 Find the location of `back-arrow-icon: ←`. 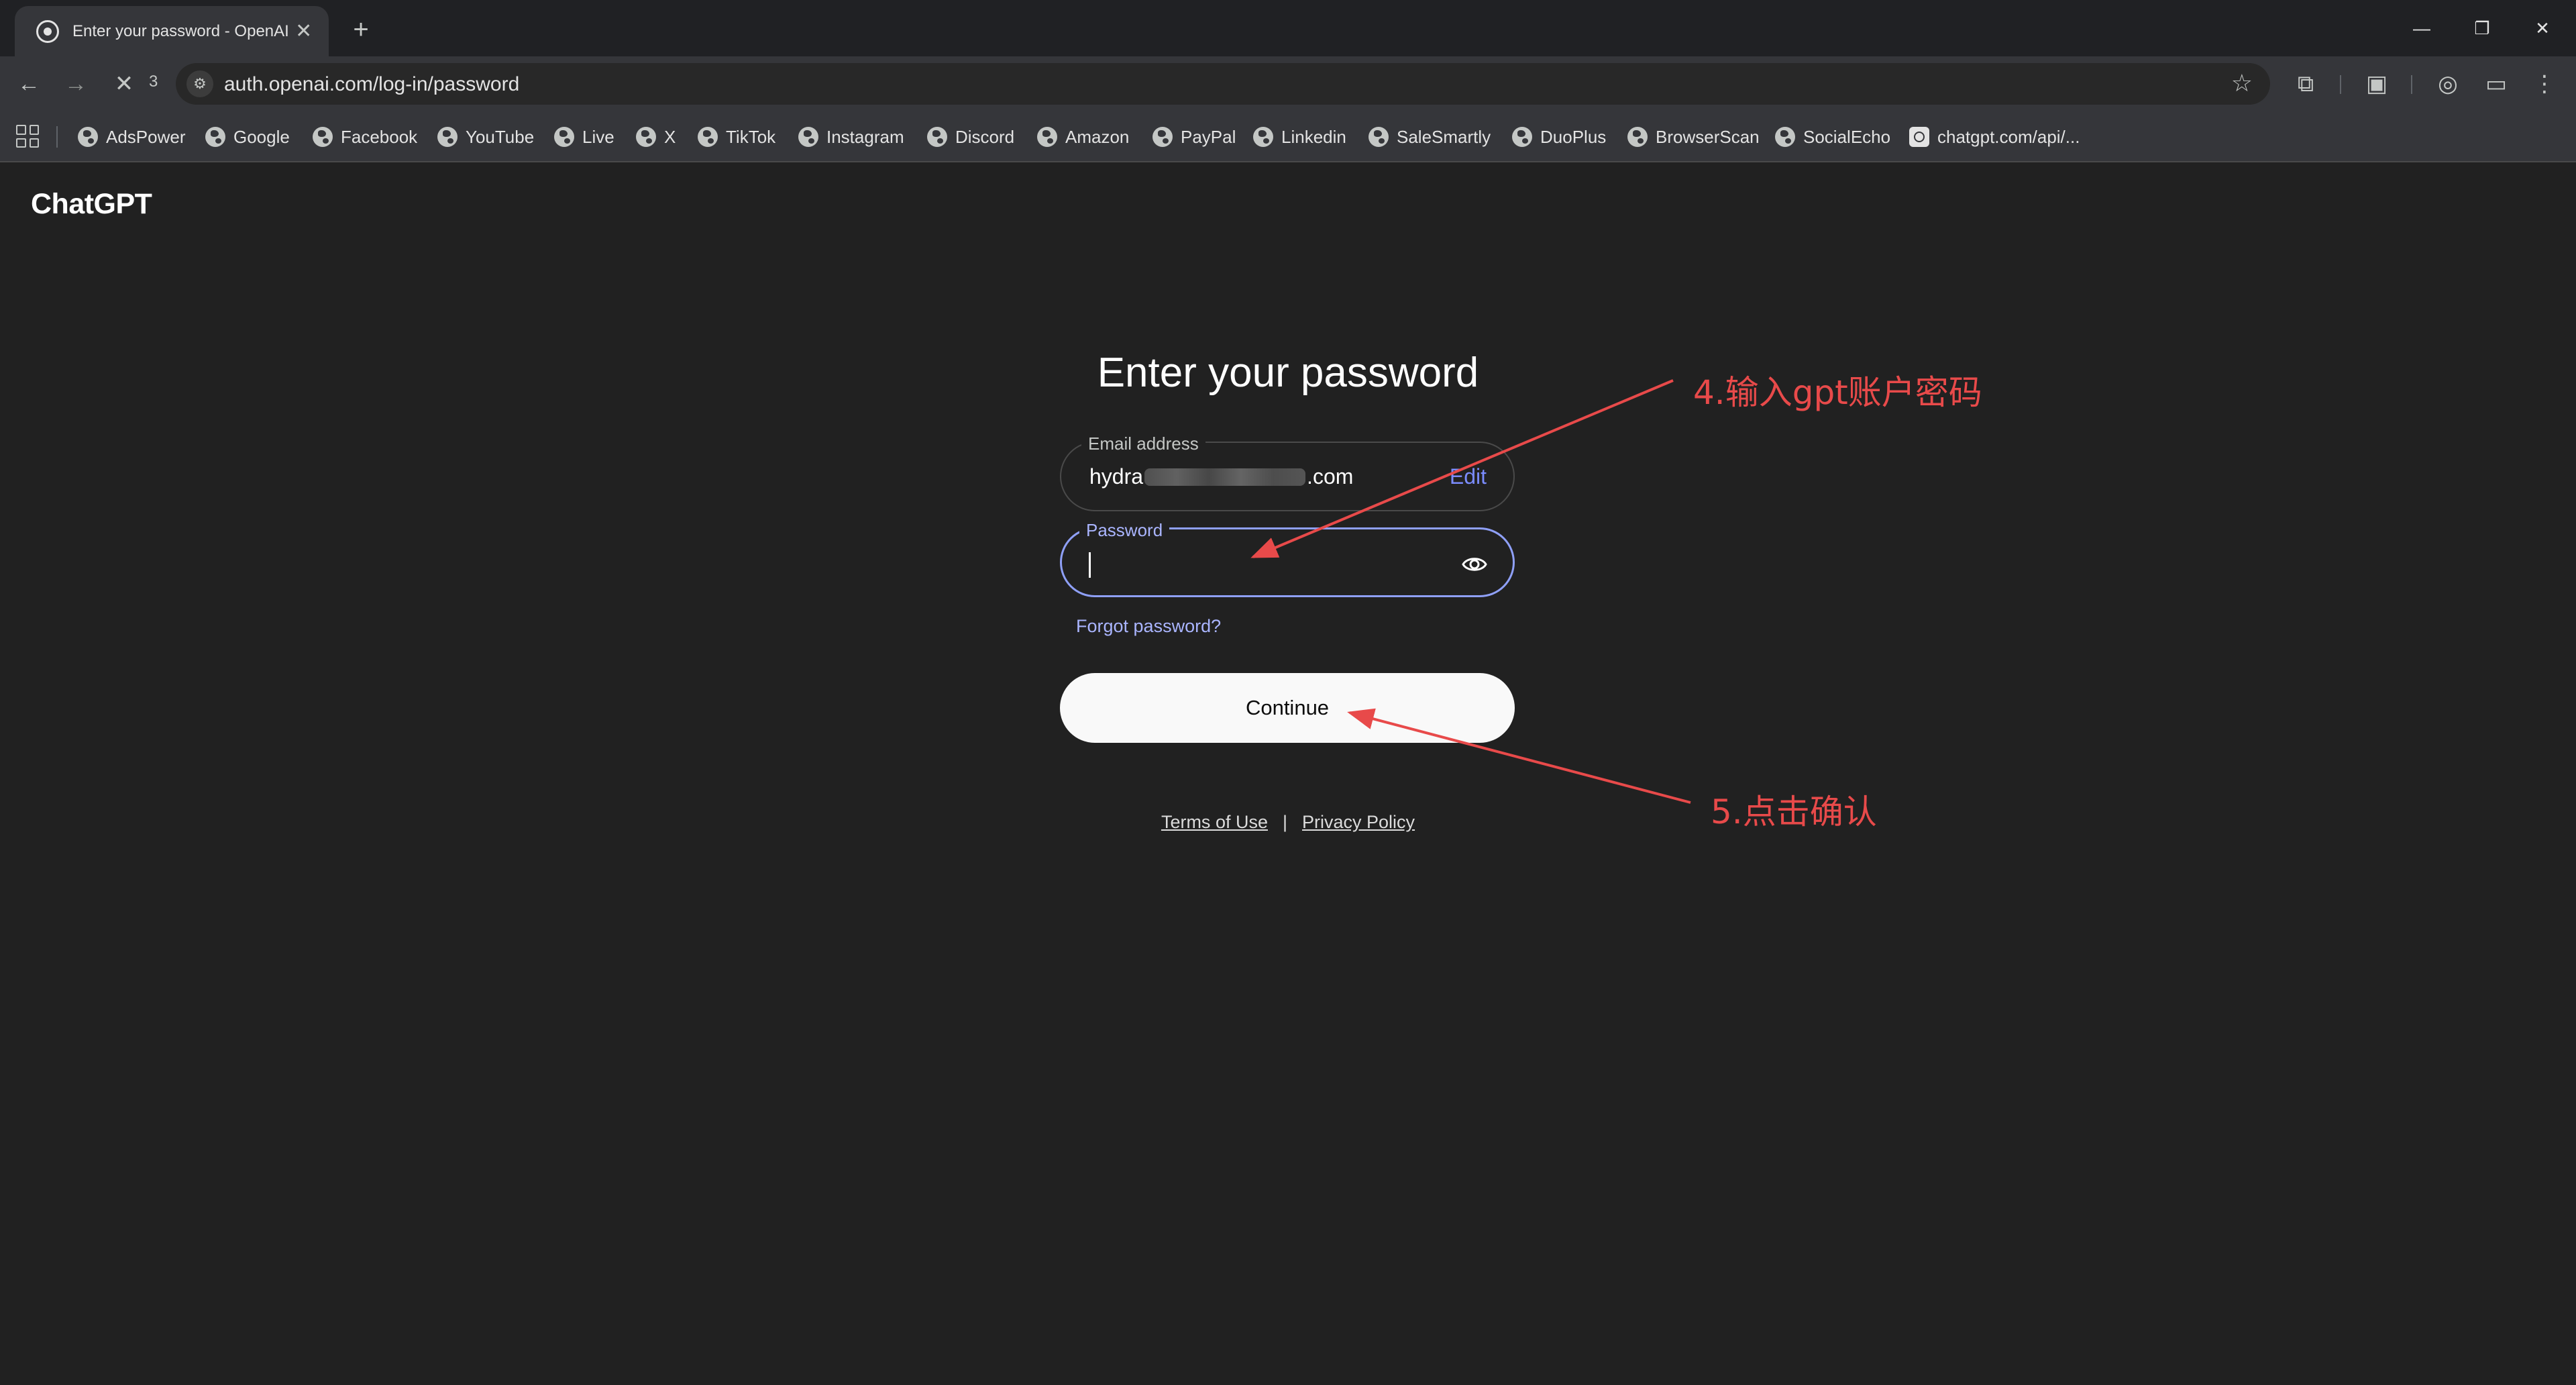

back-arrow-icon: ← is located at coordinates (28, 83).